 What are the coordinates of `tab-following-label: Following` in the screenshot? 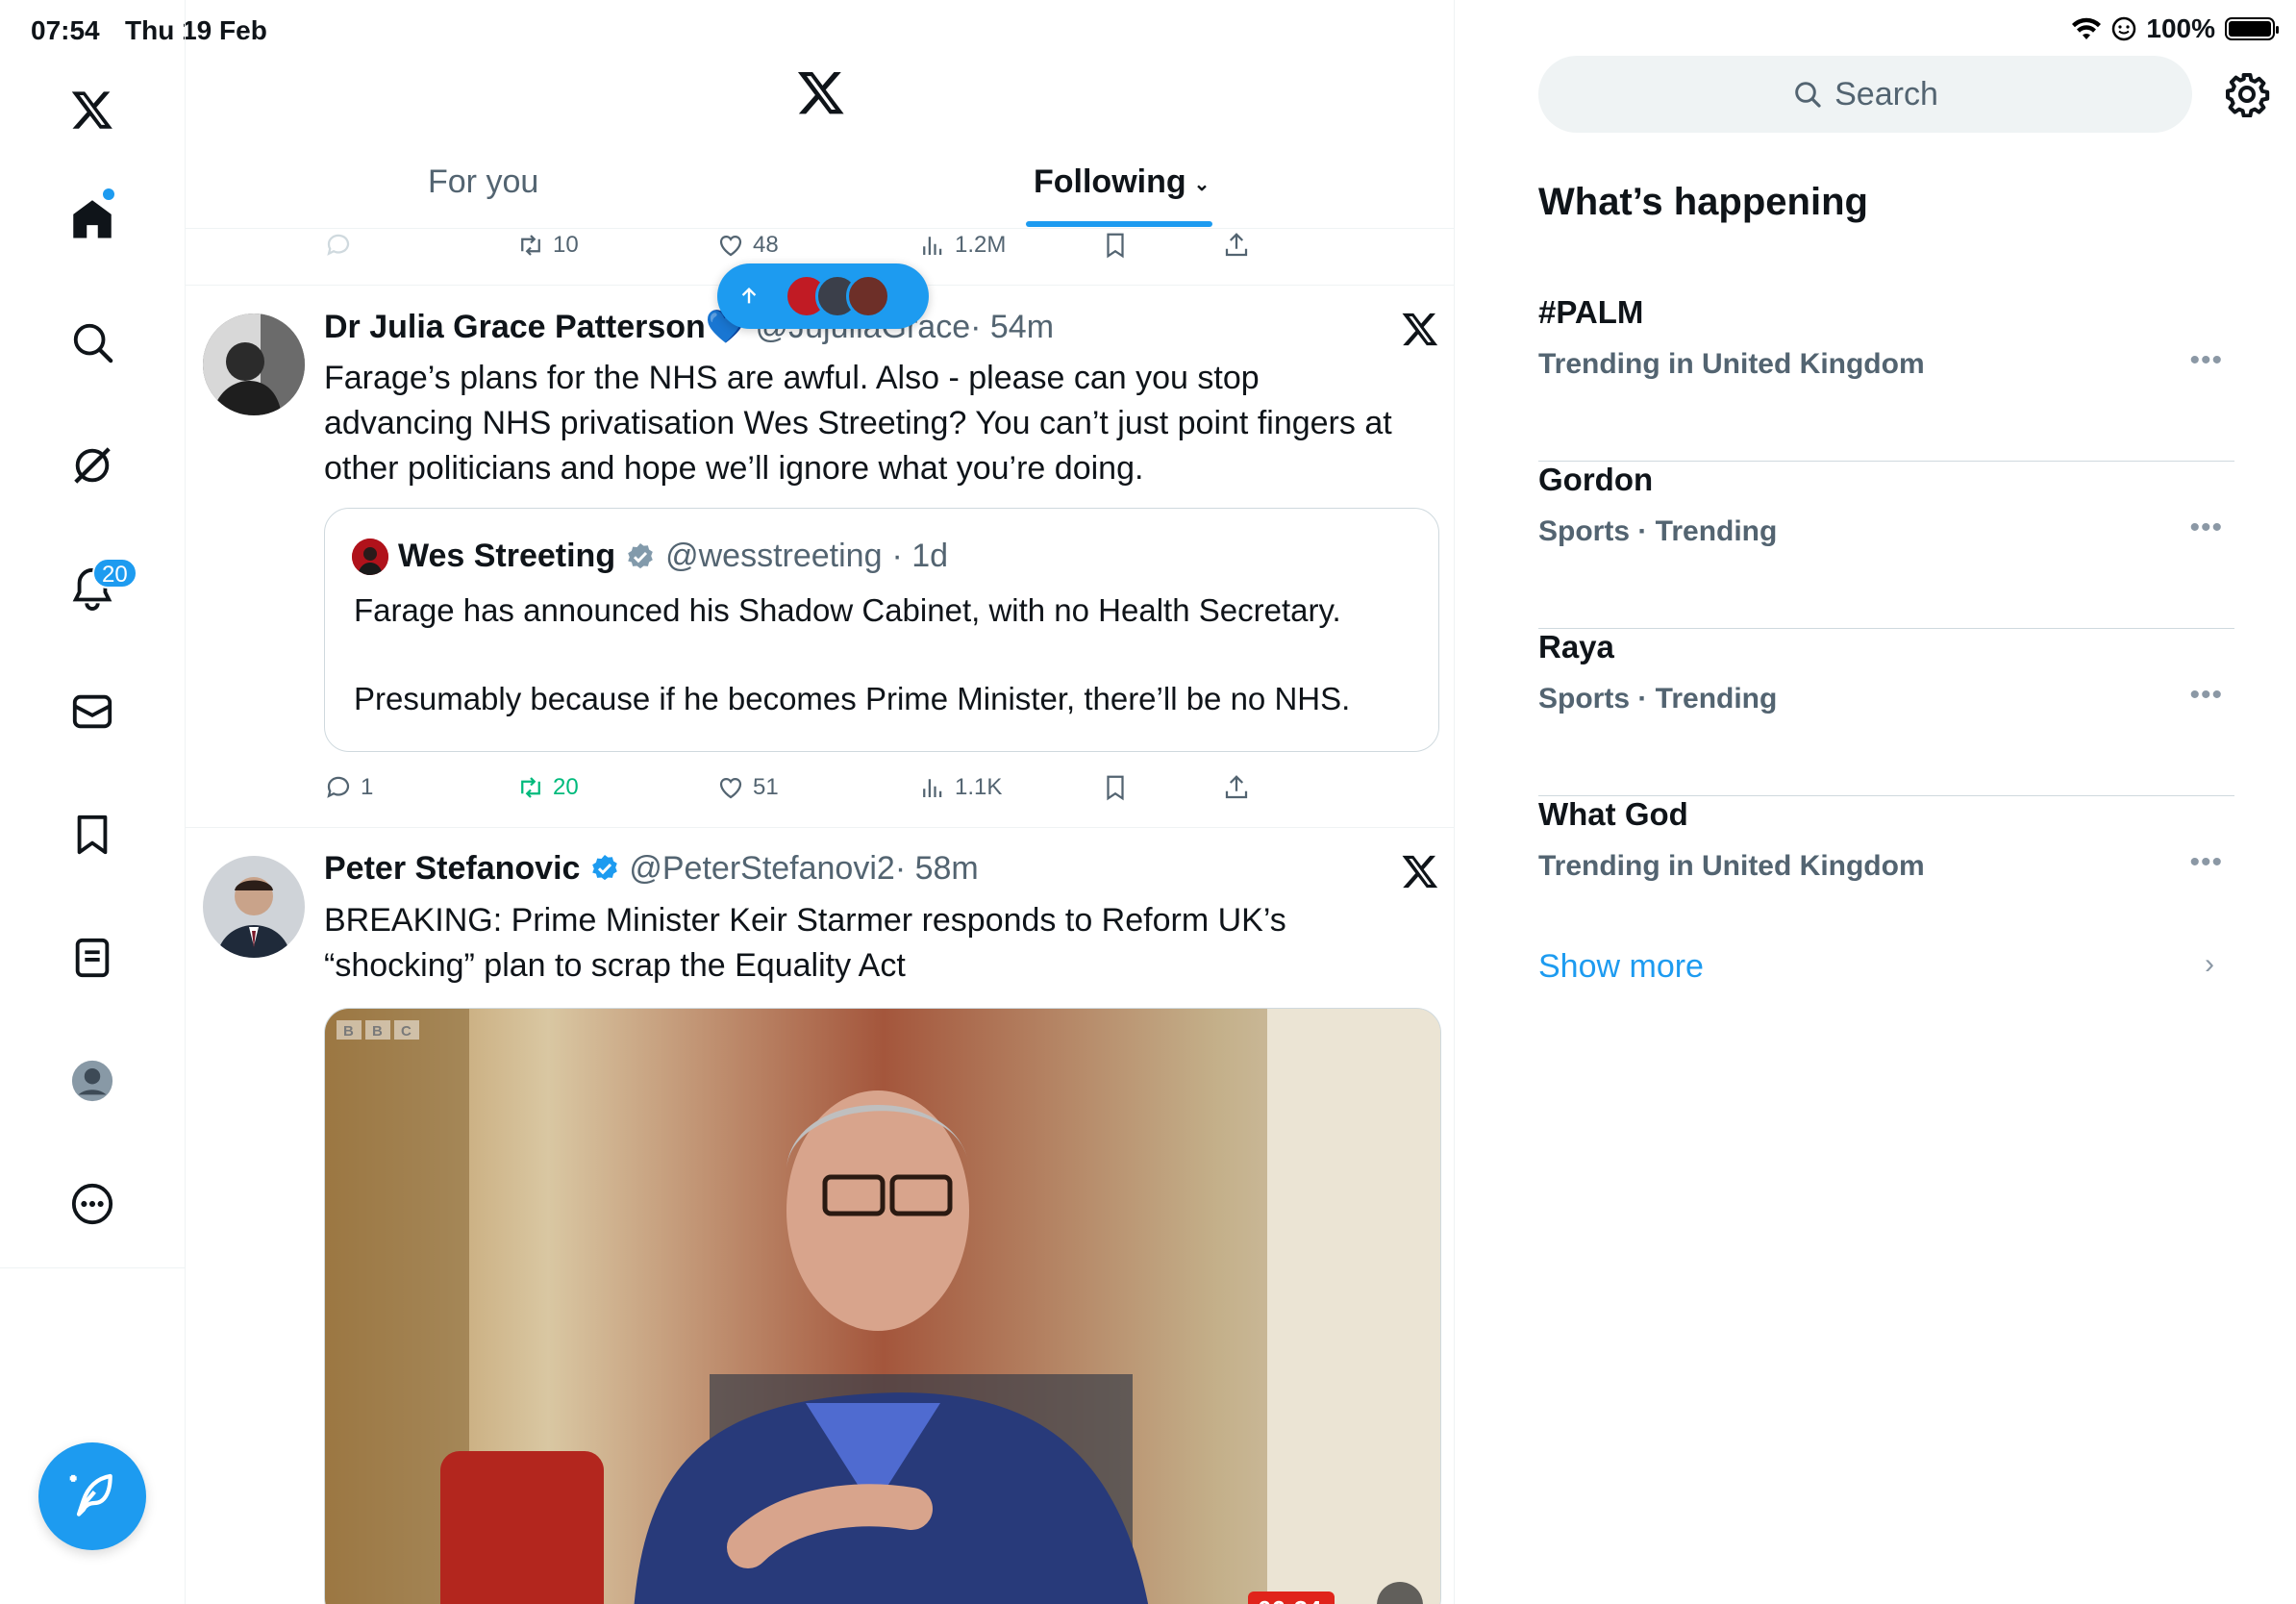 It's located at (1110, 181).